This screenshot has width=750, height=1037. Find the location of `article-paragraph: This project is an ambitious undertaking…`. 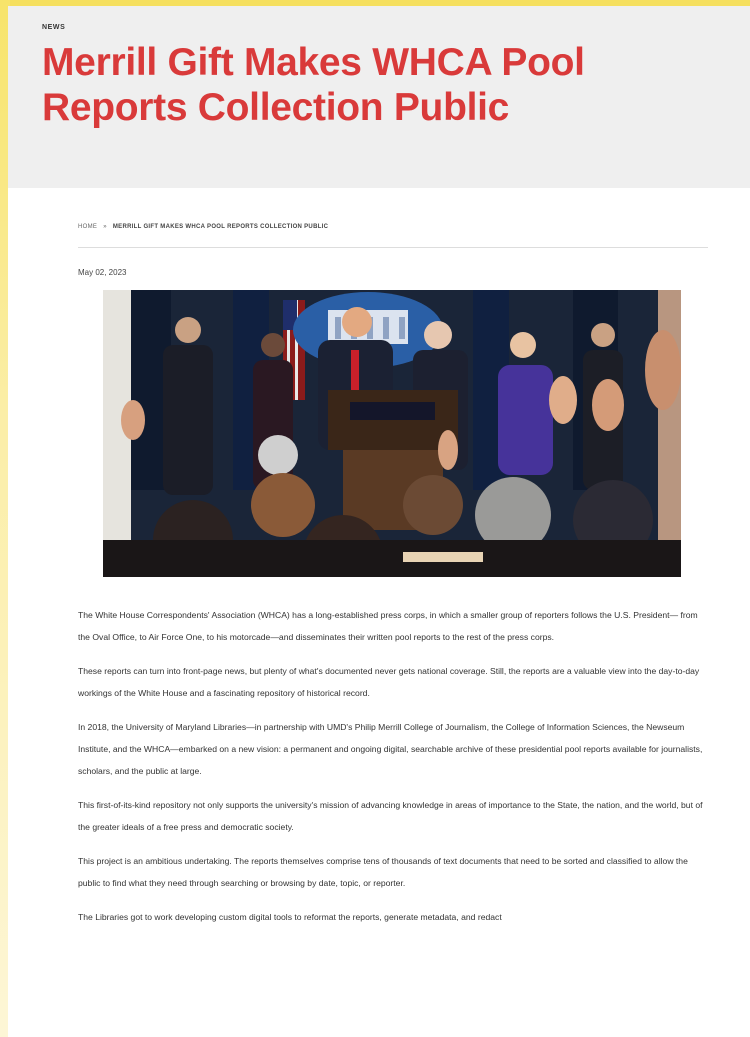

article-paragraph: This project is an ambitious undertaking… is located at coordinates (383, 872).